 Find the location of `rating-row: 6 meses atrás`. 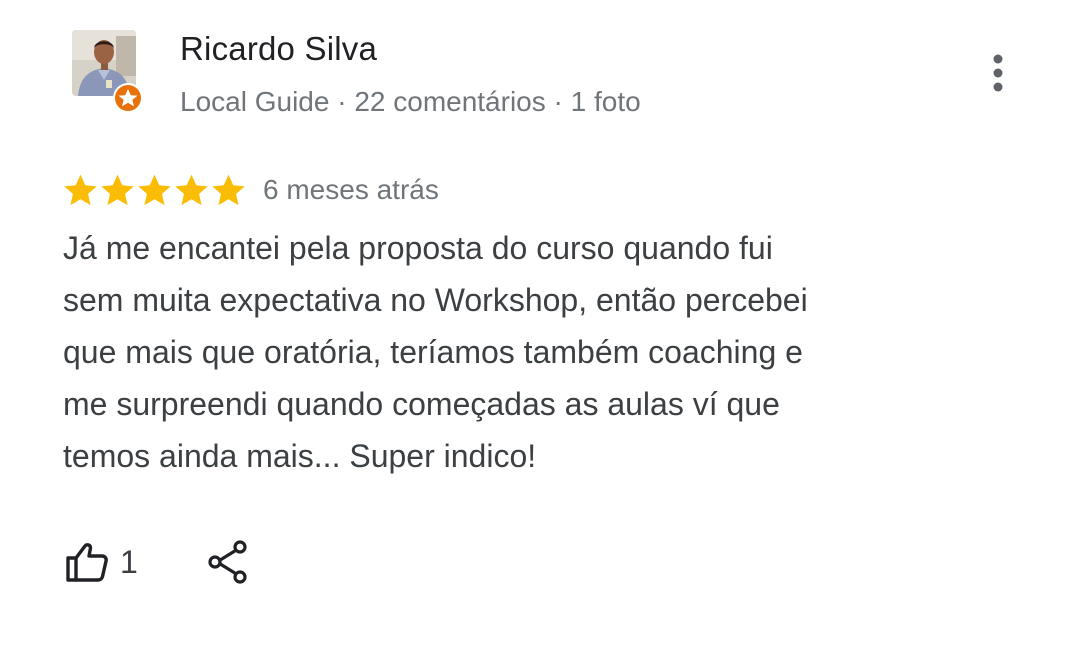

rating-row: 6 meses atrás is located at coordinates (250, 190).